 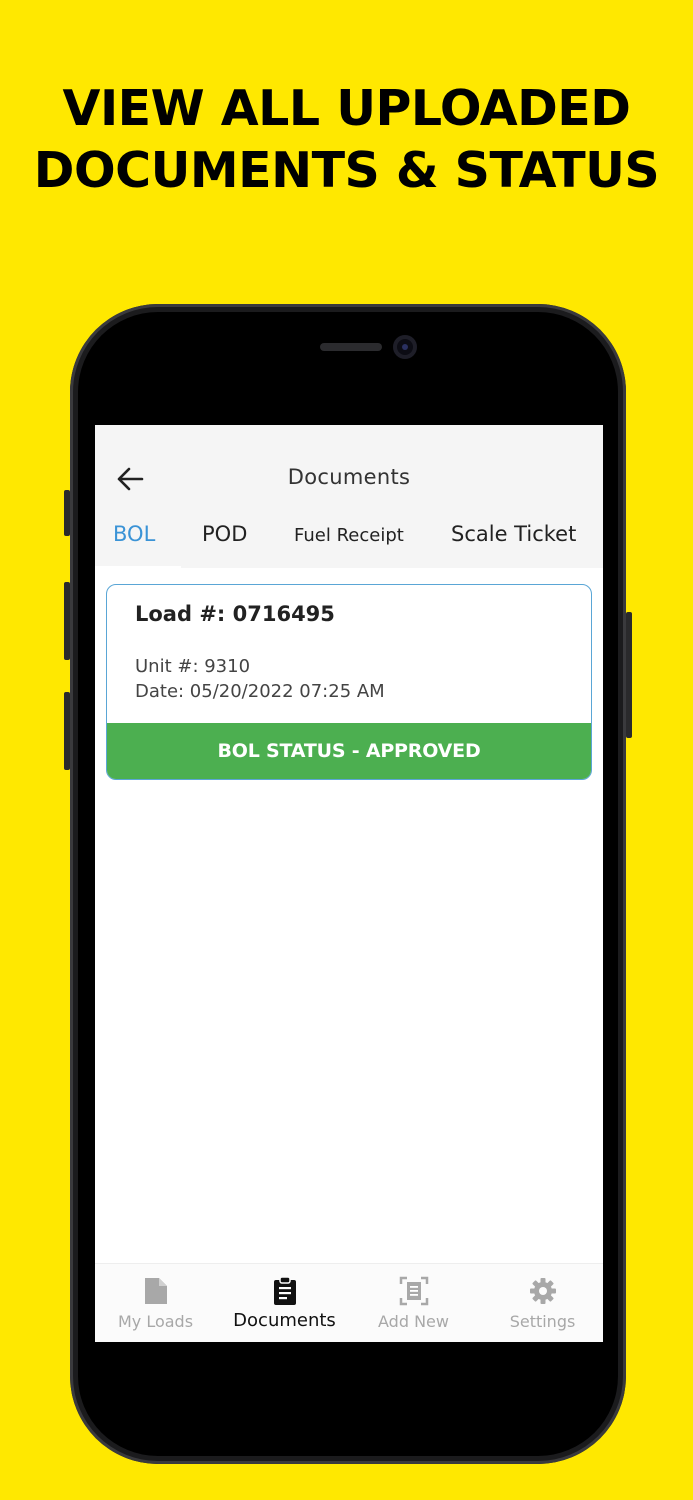 What do you see at coordinates (155, 1291) in the screenshot?
I see `document-icon` at bounding box center [155, 1291].